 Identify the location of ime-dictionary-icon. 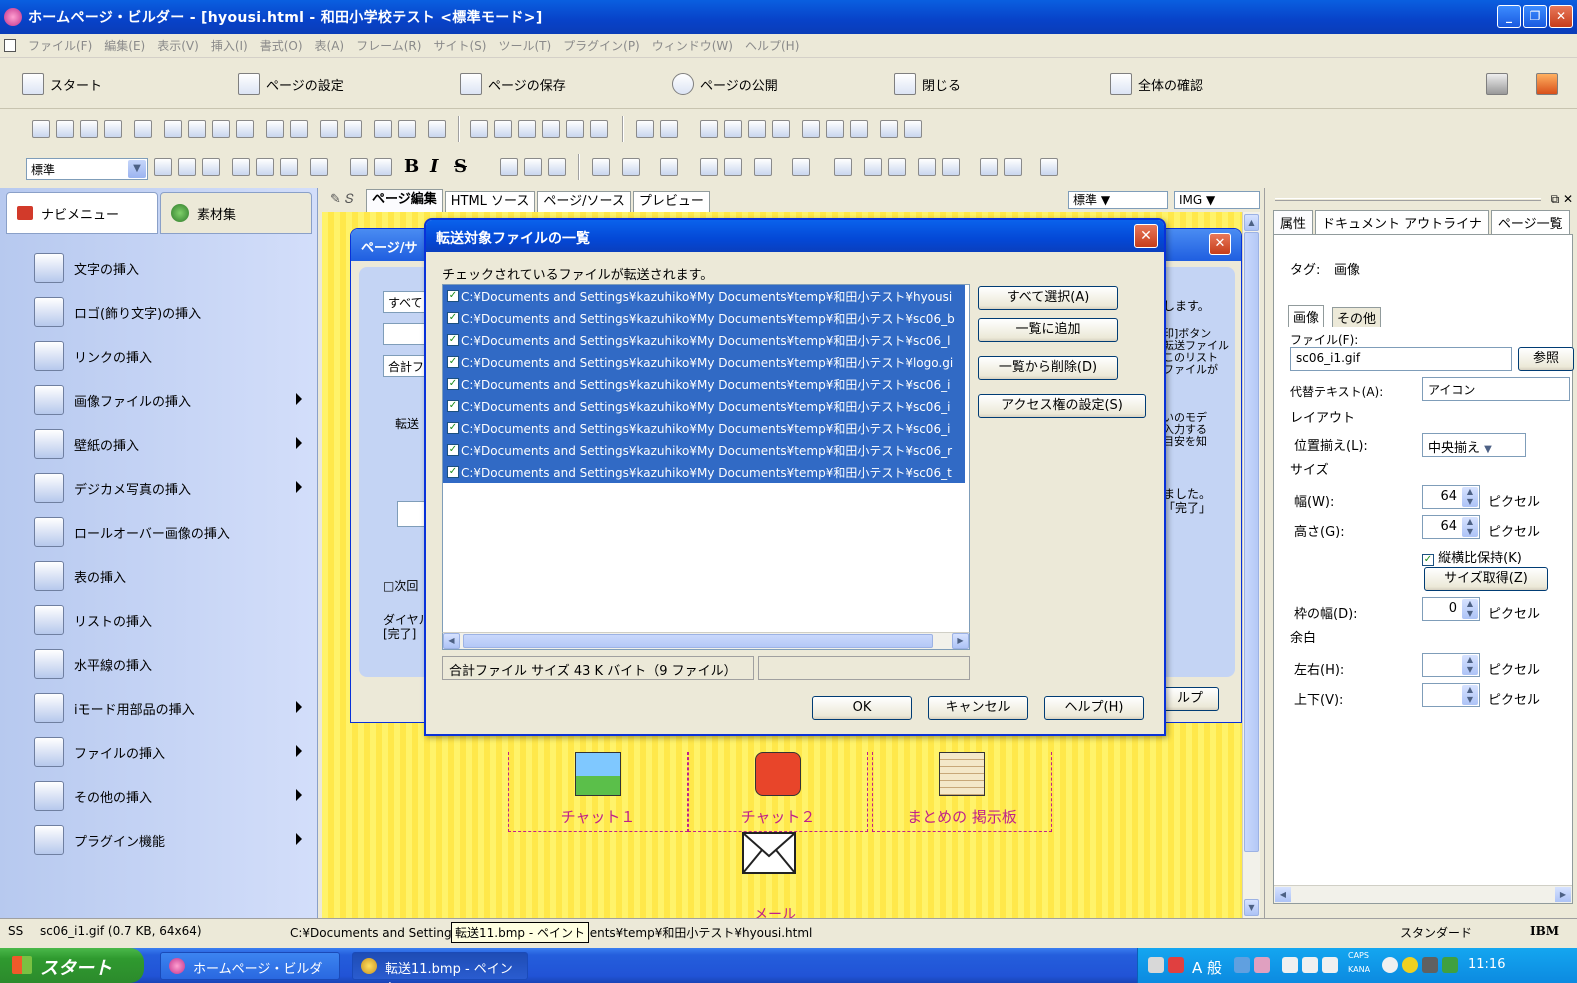
(1242, 965).